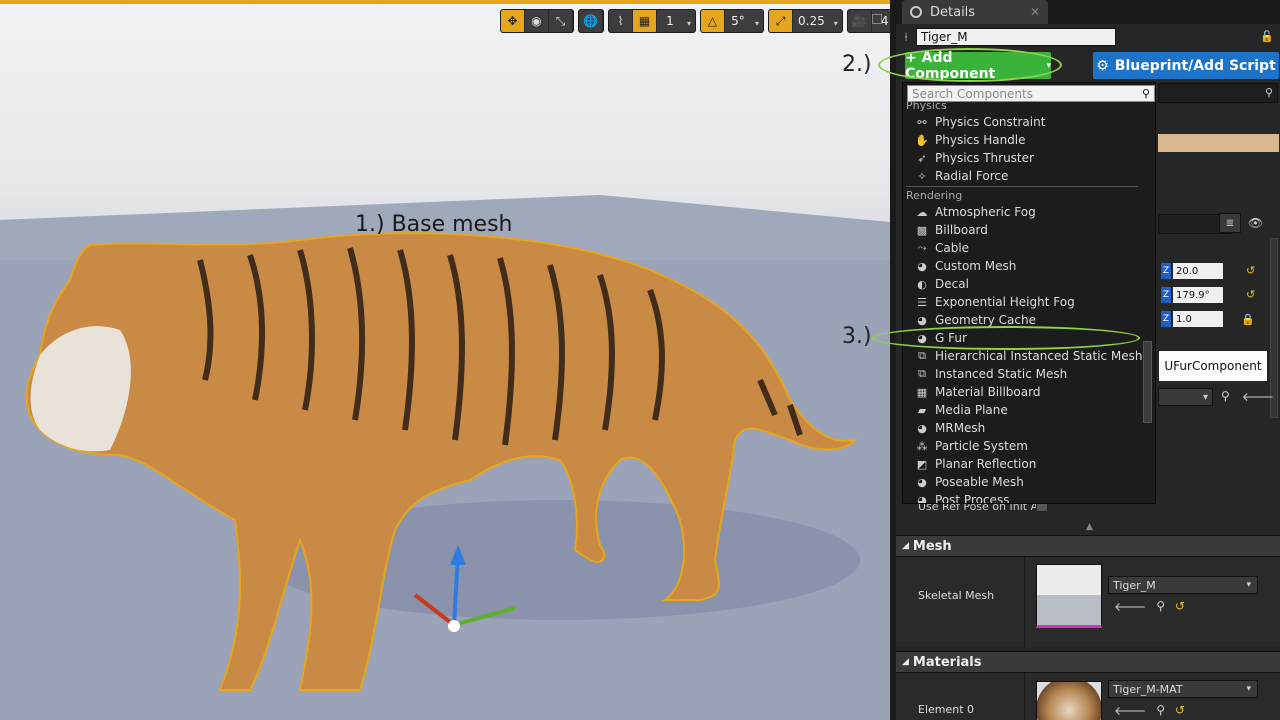 This screenshot has width=1280, height=720. What do you see at coordinates (985, 320) in the screenshot?
I see `menu-item-label: Geometry Cache` at bounding box center [985, 320].